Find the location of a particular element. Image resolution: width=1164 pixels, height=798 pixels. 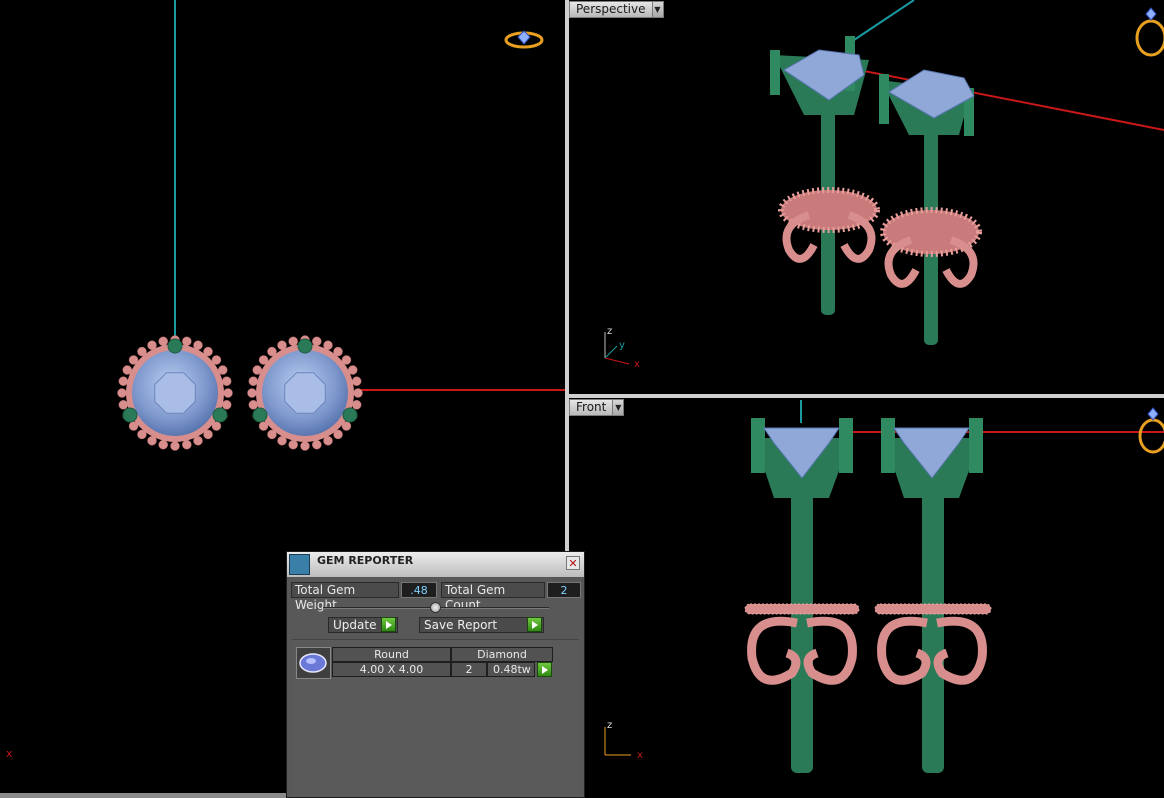

collapse-toggle-icon is located at coordinates (435, 607).